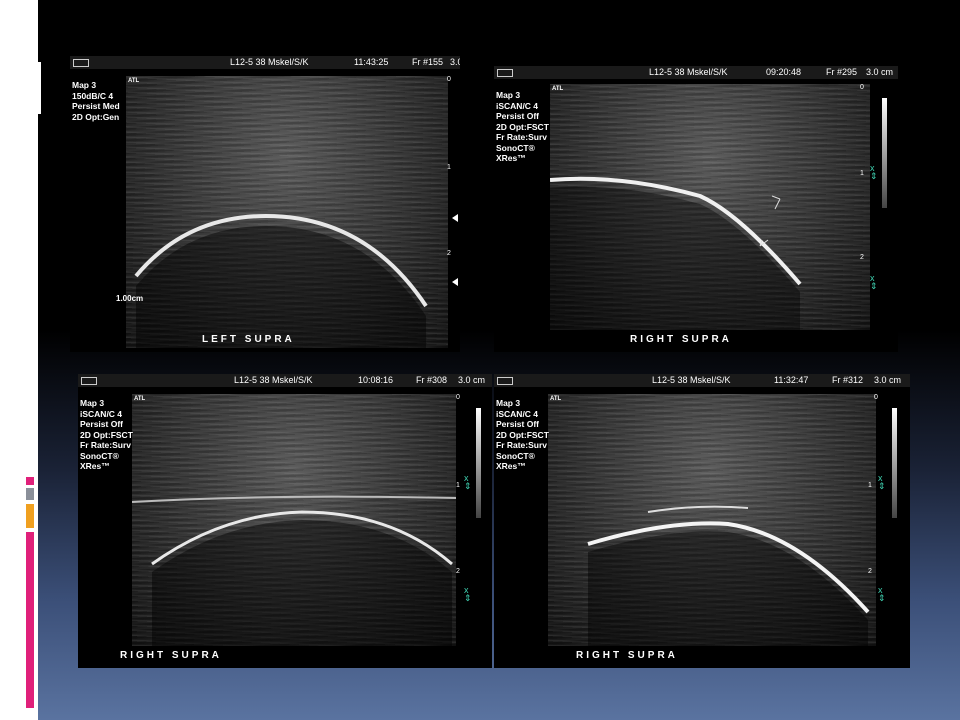 The image size is (960, 720). I want to click on param-list: Map 3 150dB/C 4 Persist Med 2D Opt:Gen, so click(96, 101).